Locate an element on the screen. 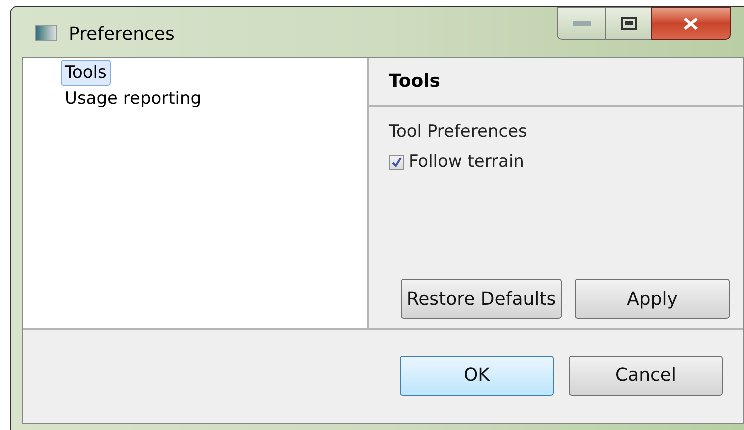  checkmark-icon is located at coordinates (396, 162).